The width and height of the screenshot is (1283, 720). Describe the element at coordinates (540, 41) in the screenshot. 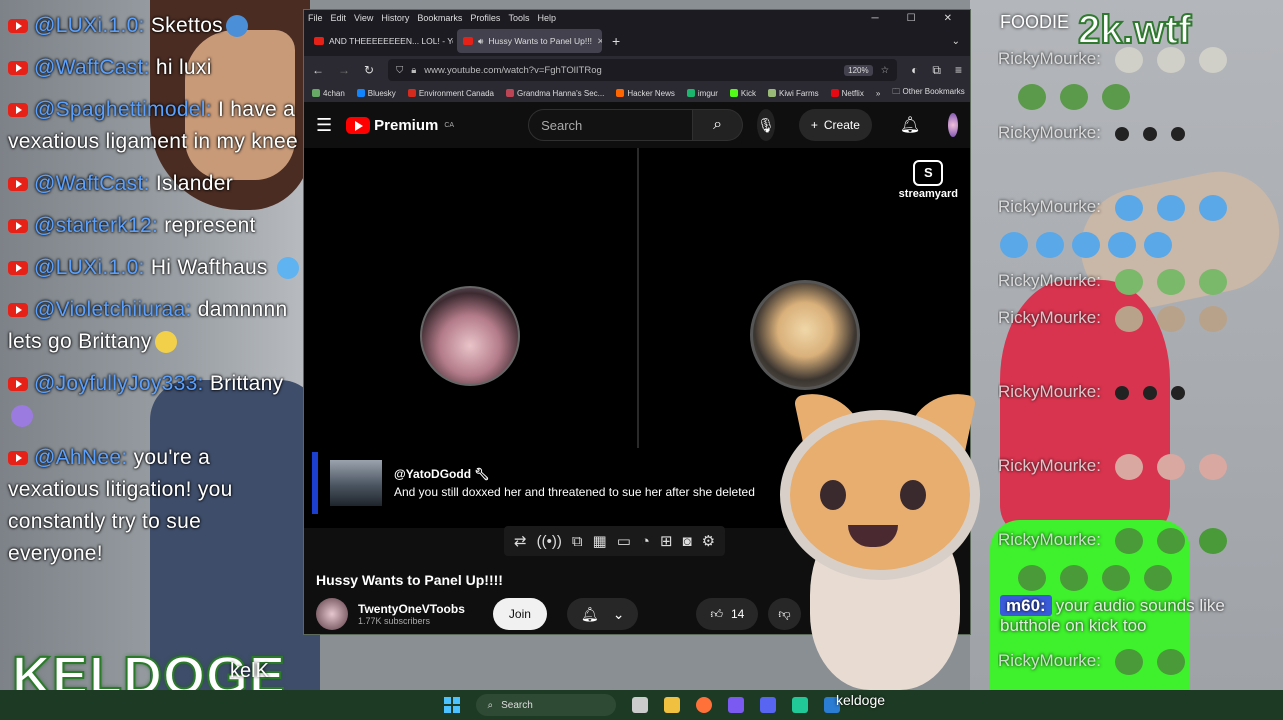

I see `tab-title: Hussy Wants to Panel Up!!!` at that location.